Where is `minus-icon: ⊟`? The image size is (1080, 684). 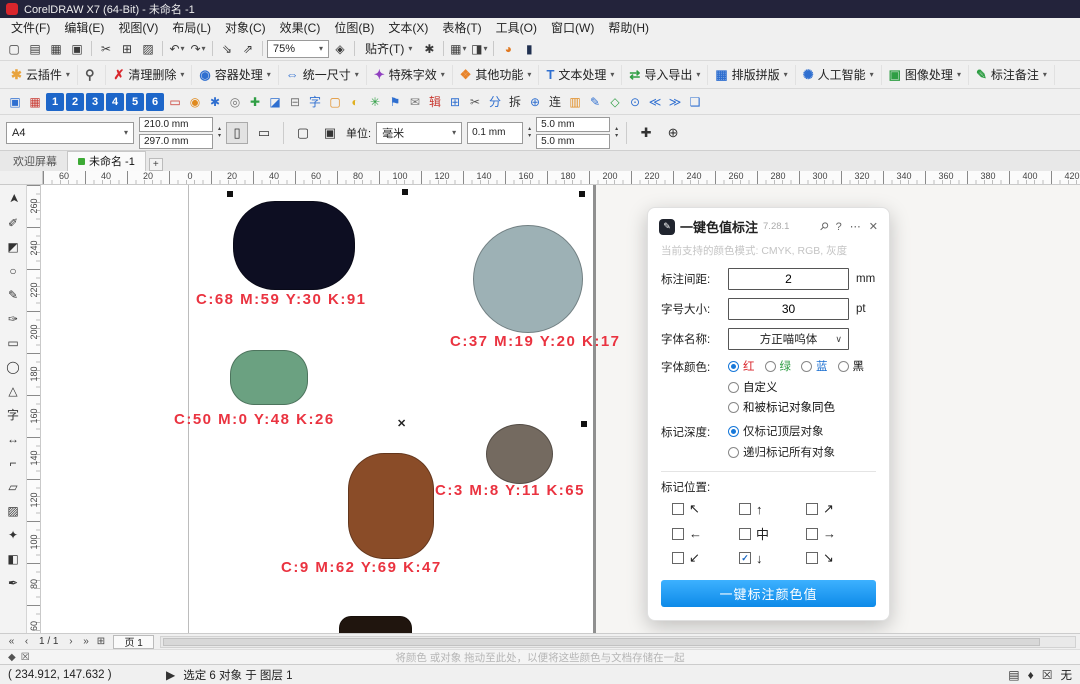 minus-icon: ⊟ is located at coordinates (295, 102).